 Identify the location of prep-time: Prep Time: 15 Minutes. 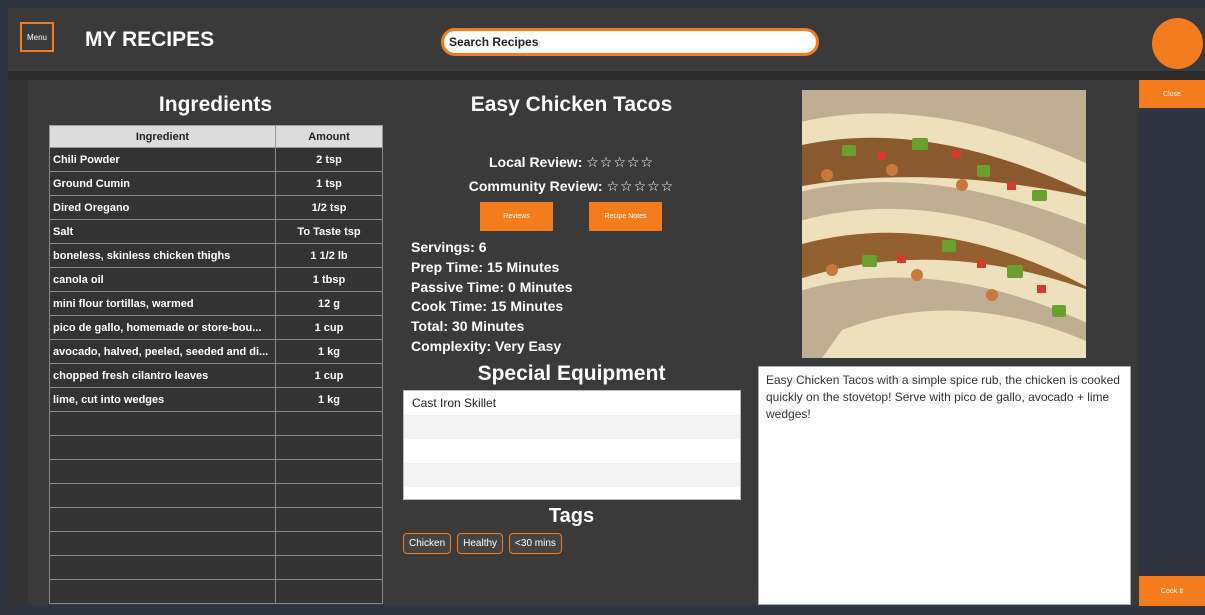
(485, 266).